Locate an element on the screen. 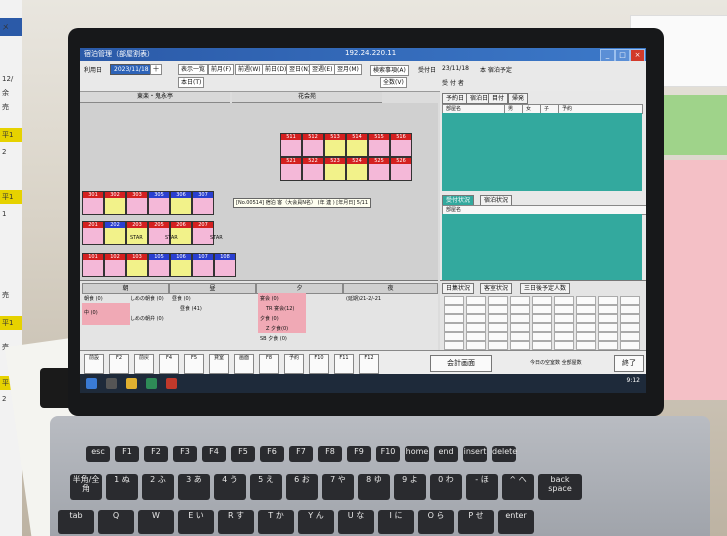 The height and width of the screenshot is (536, 727). fkey-button: 画面 is located at coordinates (244, 364).